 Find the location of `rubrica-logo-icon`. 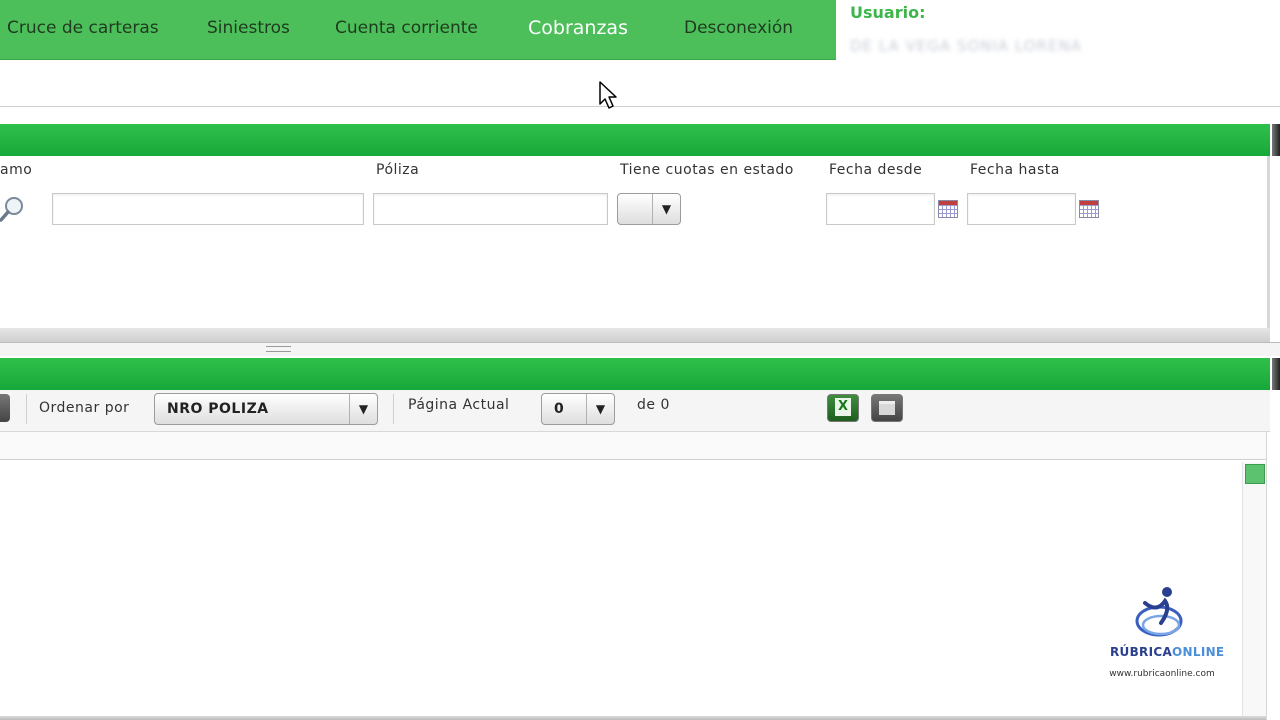

rubrica-logo-icon is located at coordinates (1159, 612).